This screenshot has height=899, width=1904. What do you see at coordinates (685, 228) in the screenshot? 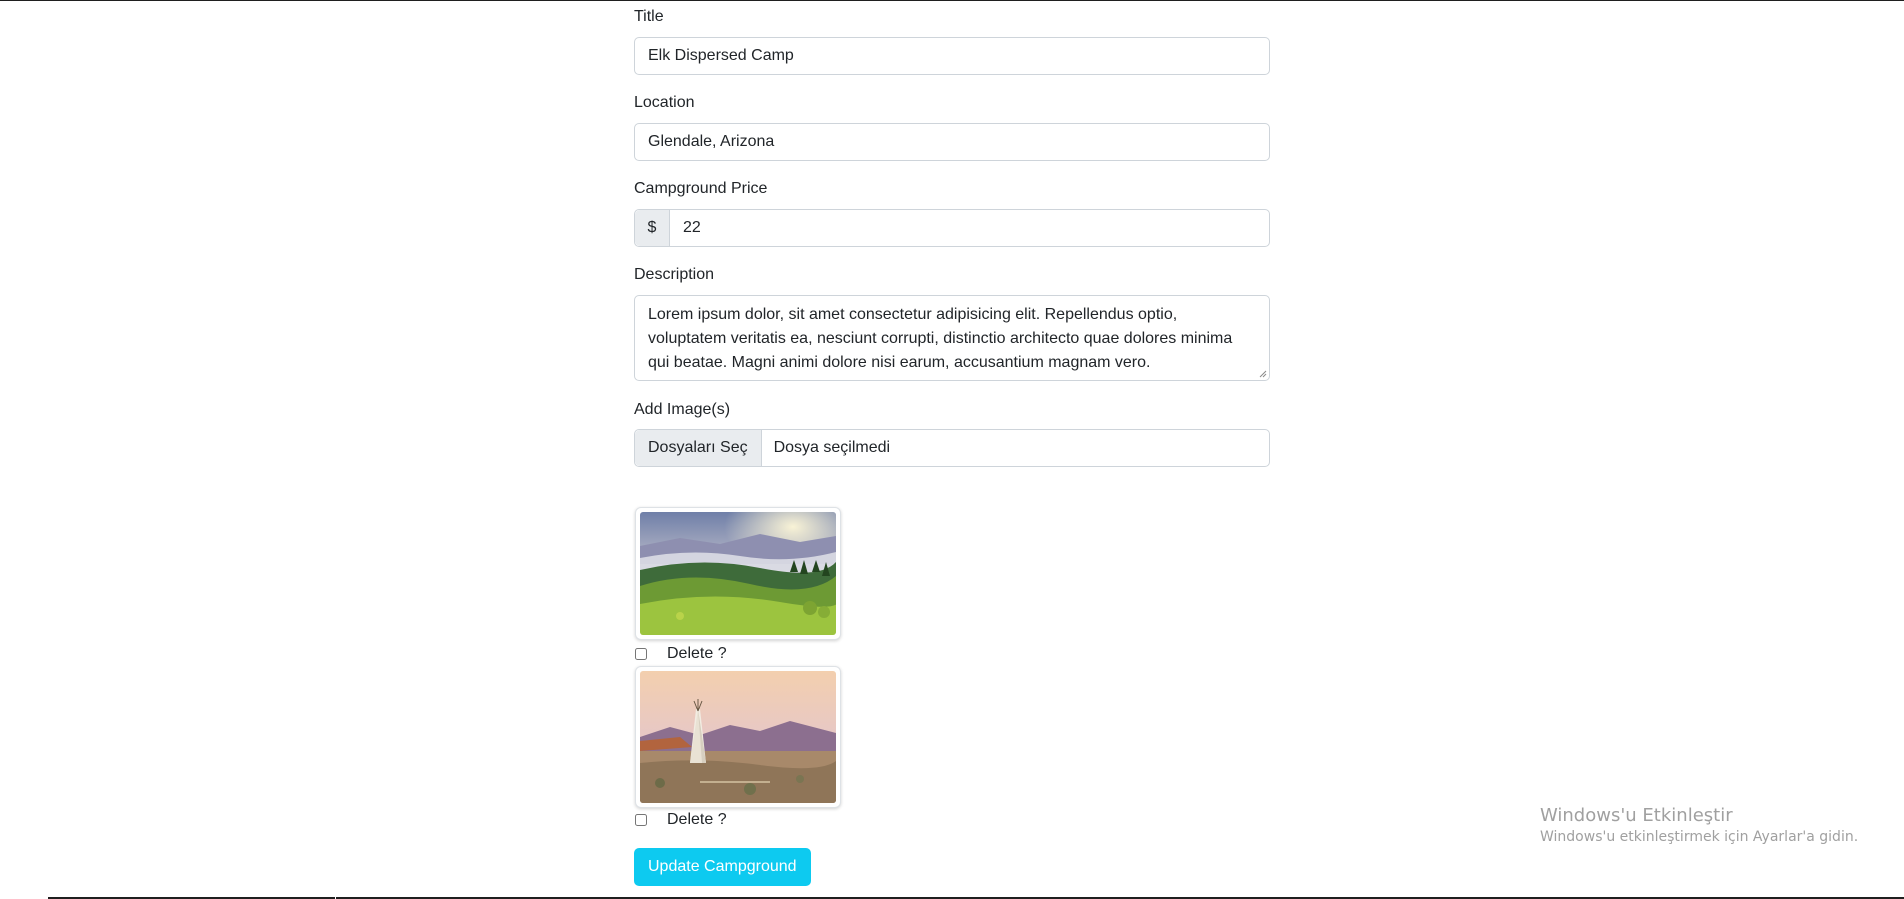
I see `price-input: 22` at bounding box center [685, 228].